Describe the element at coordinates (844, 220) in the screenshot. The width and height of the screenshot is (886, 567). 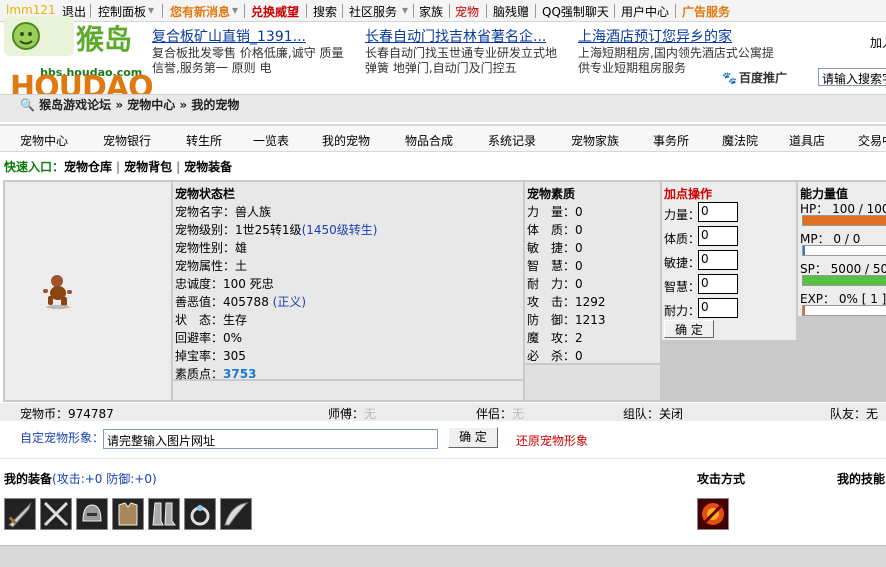
I see `hp-bar-fill` at that location.